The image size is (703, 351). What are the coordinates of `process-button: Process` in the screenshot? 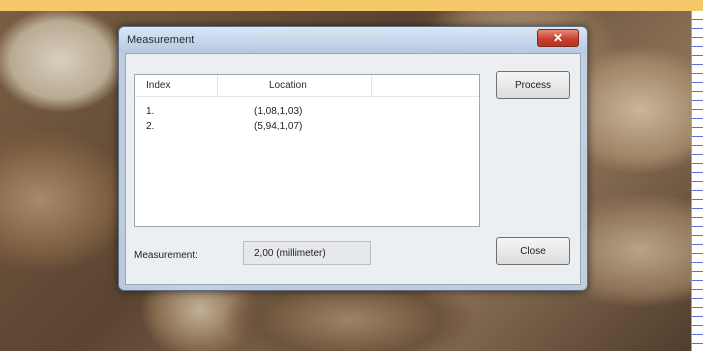 It's located at (533, 85).